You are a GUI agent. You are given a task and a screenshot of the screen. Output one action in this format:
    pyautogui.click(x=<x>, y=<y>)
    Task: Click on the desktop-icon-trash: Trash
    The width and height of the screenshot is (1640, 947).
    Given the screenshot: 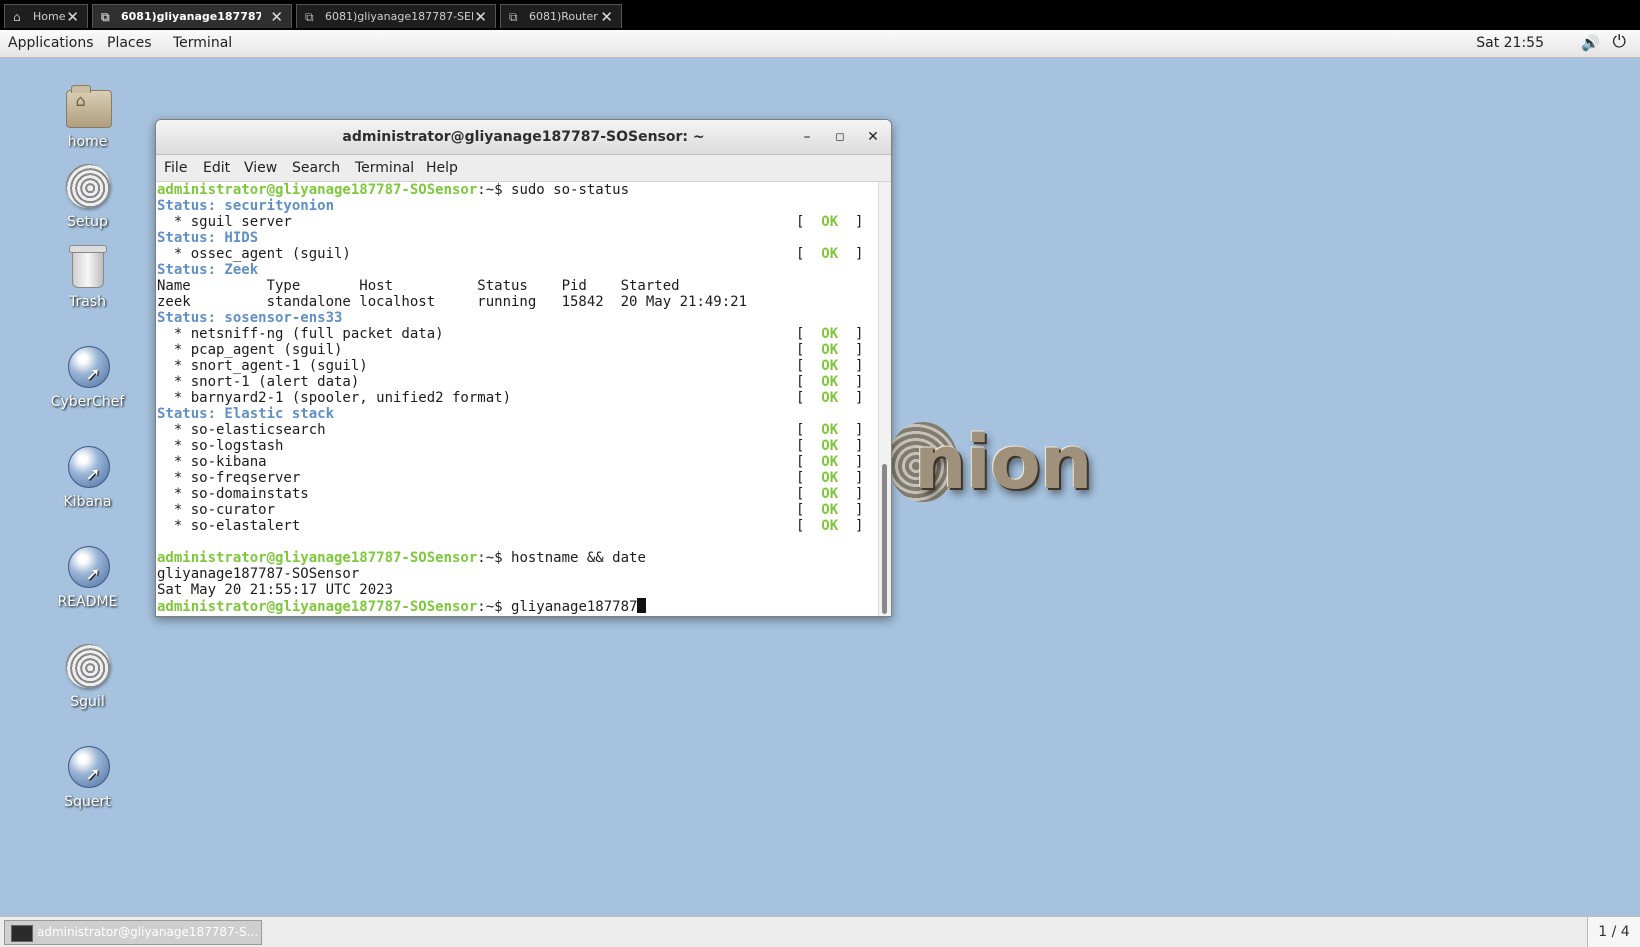 What is the action you would take?
    pyautogui.click(x=87, y=276)
    